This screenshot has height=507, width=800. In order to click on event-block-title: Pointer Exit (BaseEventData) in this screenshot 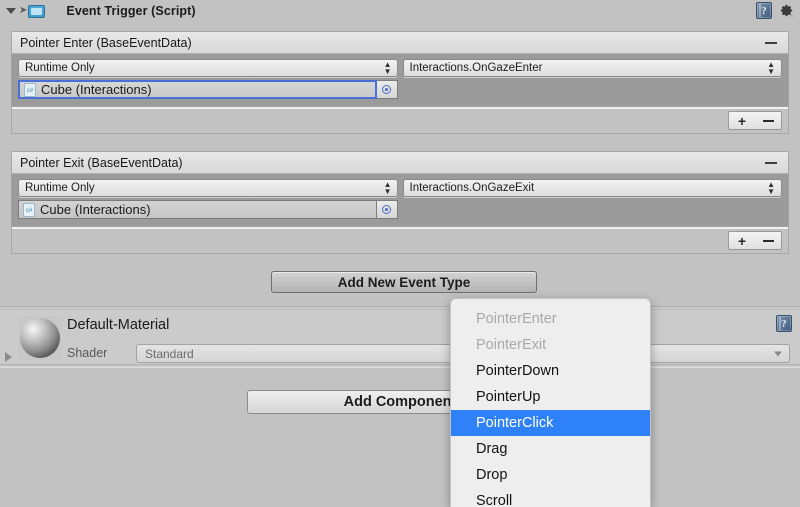, I will do `click(101, 162)`.